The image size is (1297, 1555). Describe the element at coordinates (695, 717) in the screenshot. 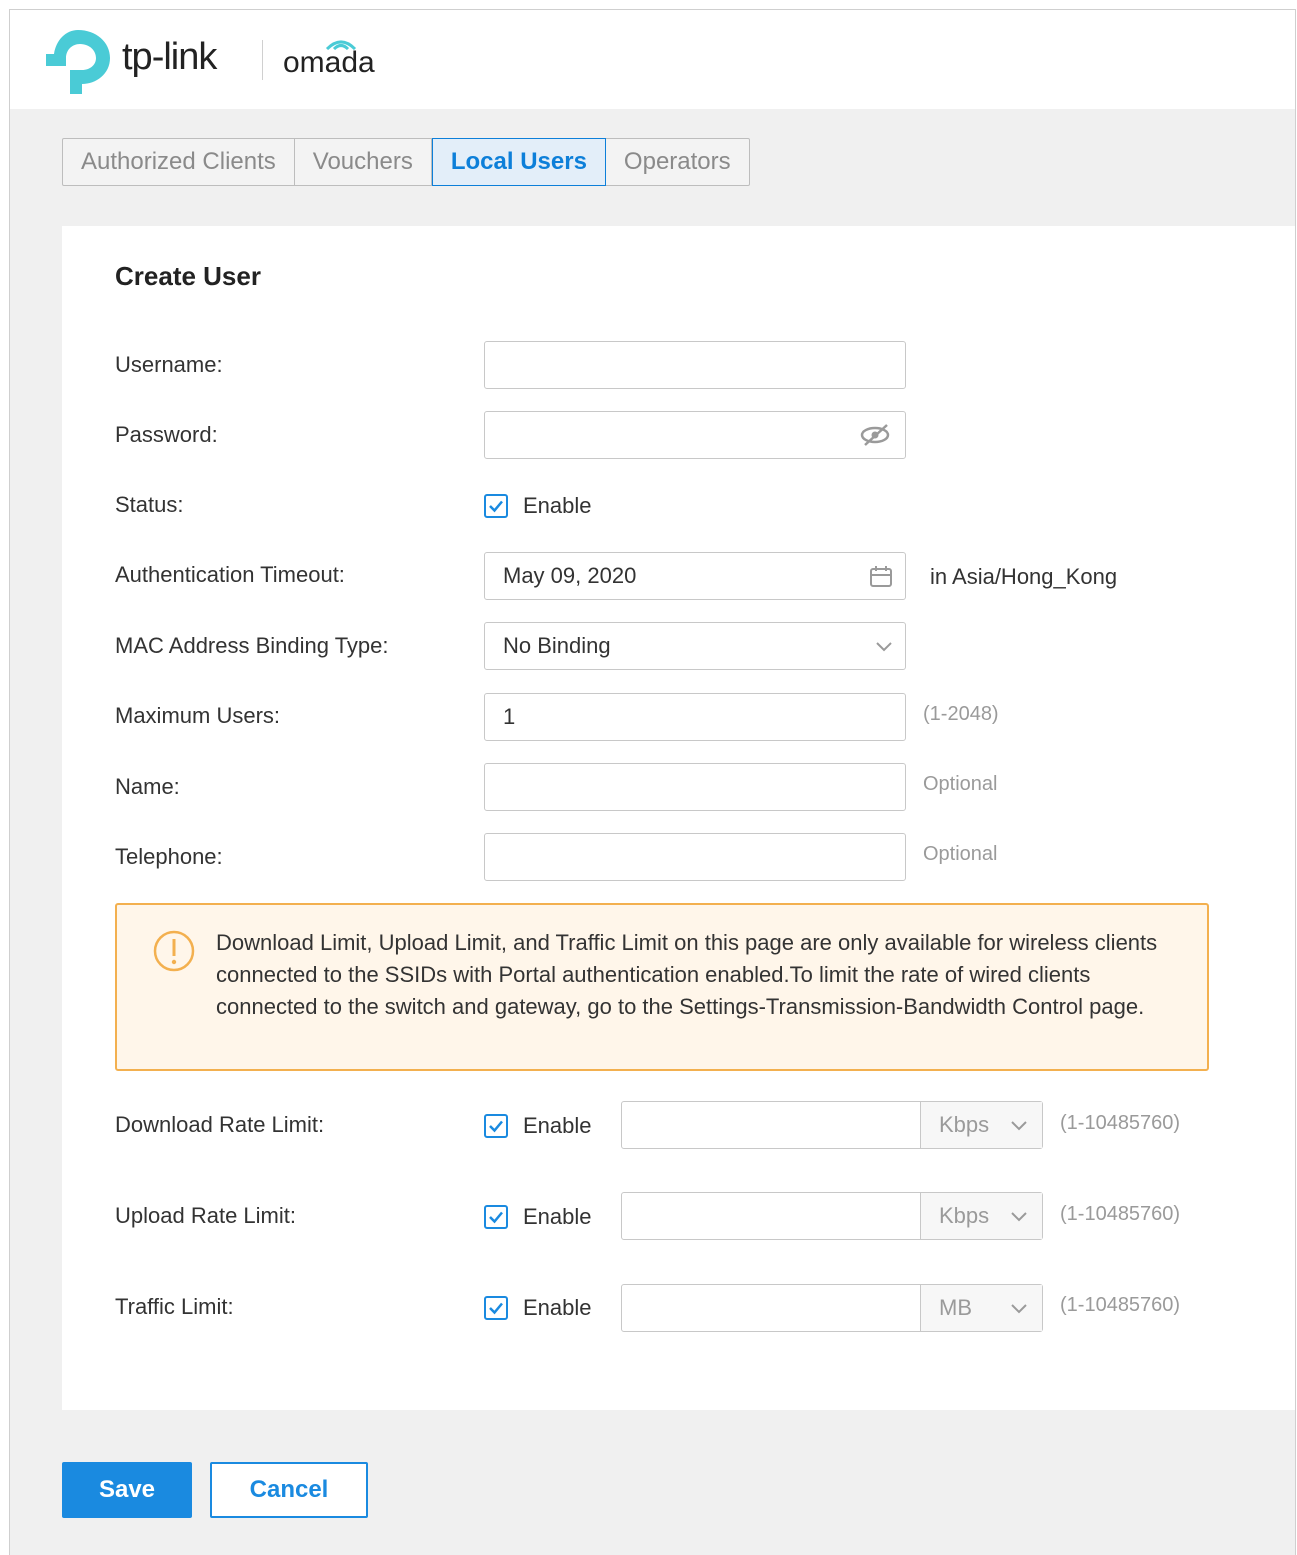

I see `max-users-input: 1` at that location.